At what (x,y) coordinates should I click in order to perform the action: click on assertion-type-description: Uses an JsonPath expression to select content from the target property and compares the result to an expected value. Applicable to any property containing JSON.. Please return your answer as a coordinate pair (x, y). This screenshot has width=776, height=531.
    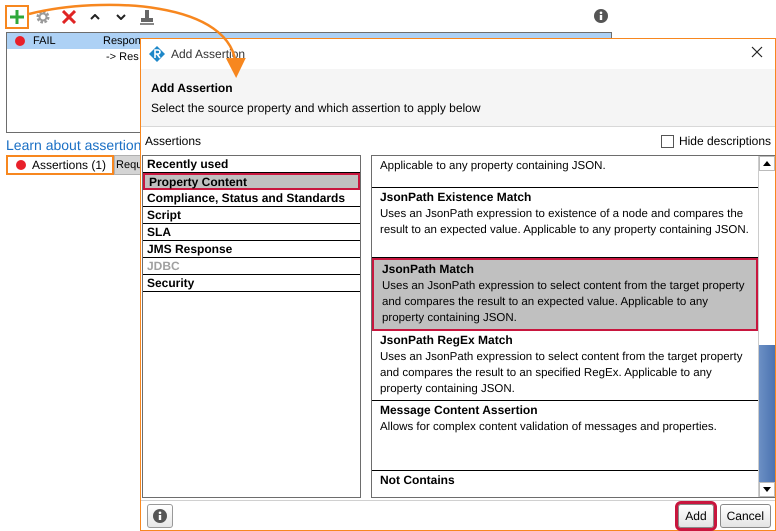
    Looking at the image, I should click on (564, 302).